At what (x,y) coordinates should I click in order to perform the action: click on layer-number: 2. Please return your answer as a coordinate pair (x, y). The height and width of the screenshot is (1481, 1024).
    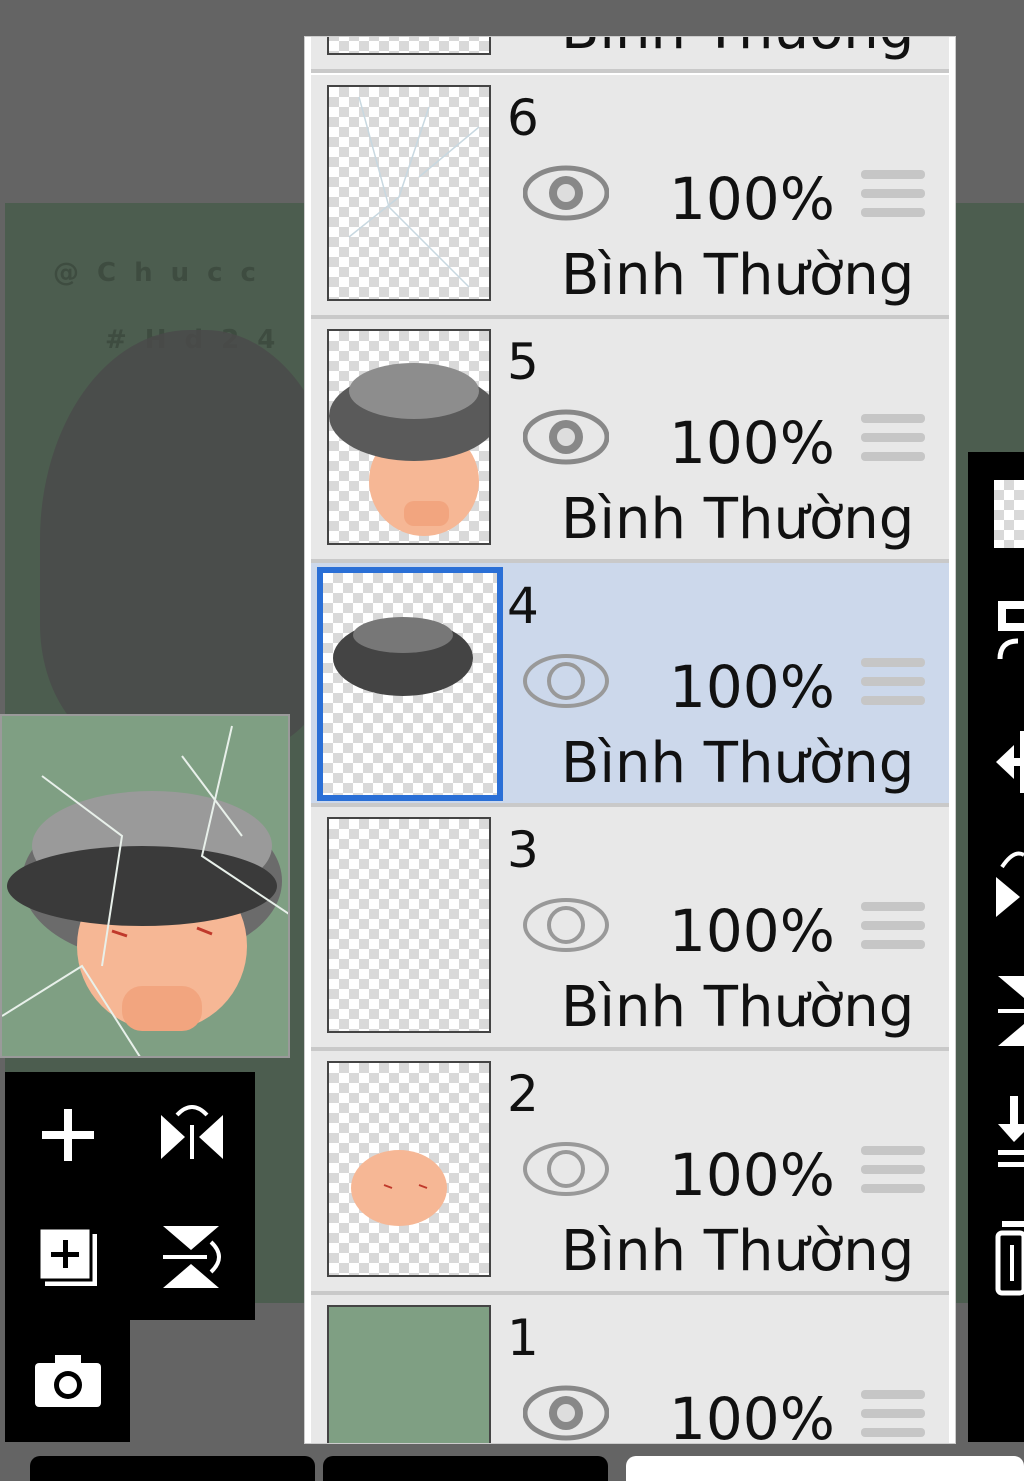
    Looking at the image, I should click on (523, 1094).